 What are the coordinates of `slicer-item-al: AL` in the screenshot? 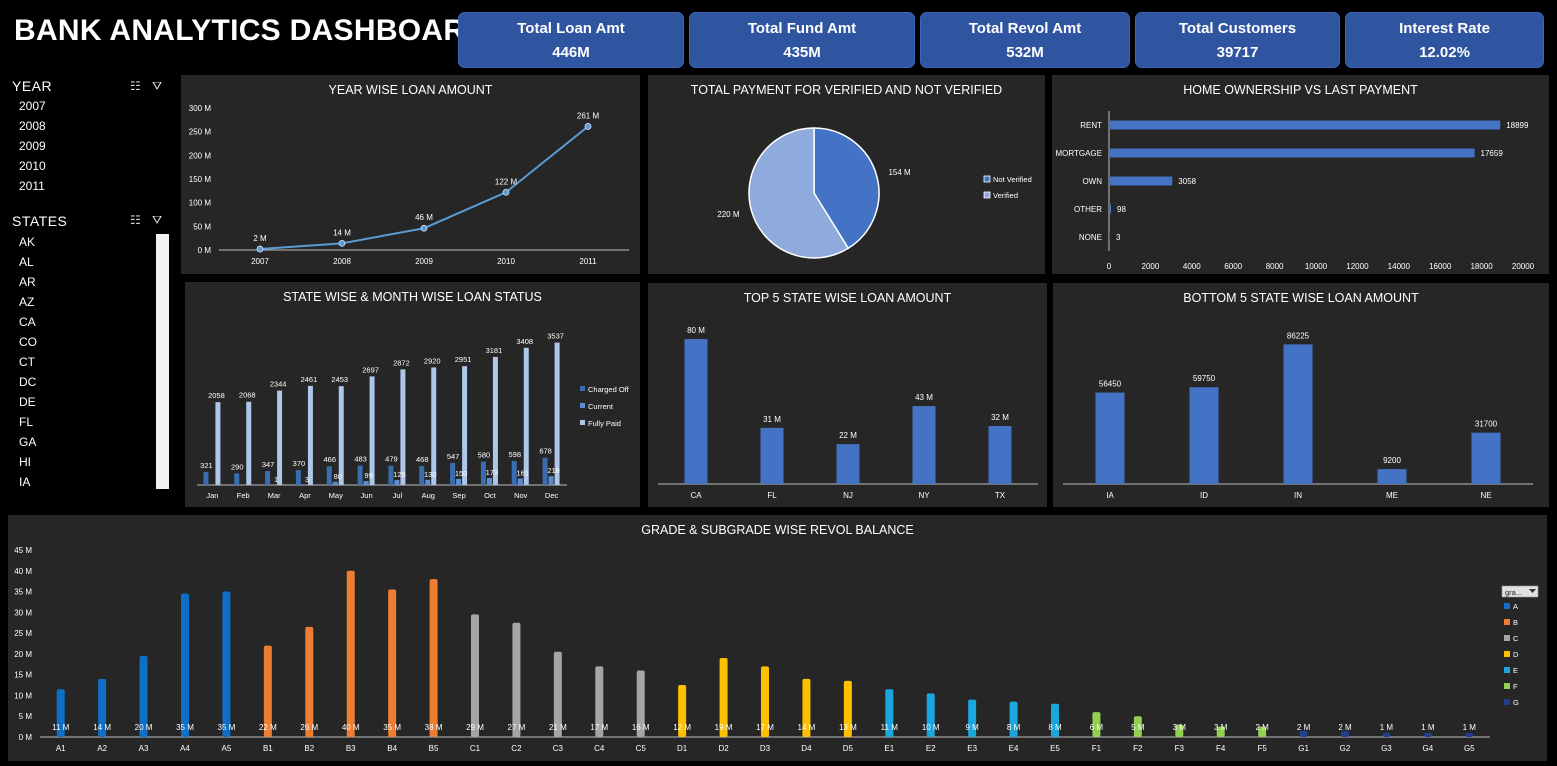 It's located at (26, 262).